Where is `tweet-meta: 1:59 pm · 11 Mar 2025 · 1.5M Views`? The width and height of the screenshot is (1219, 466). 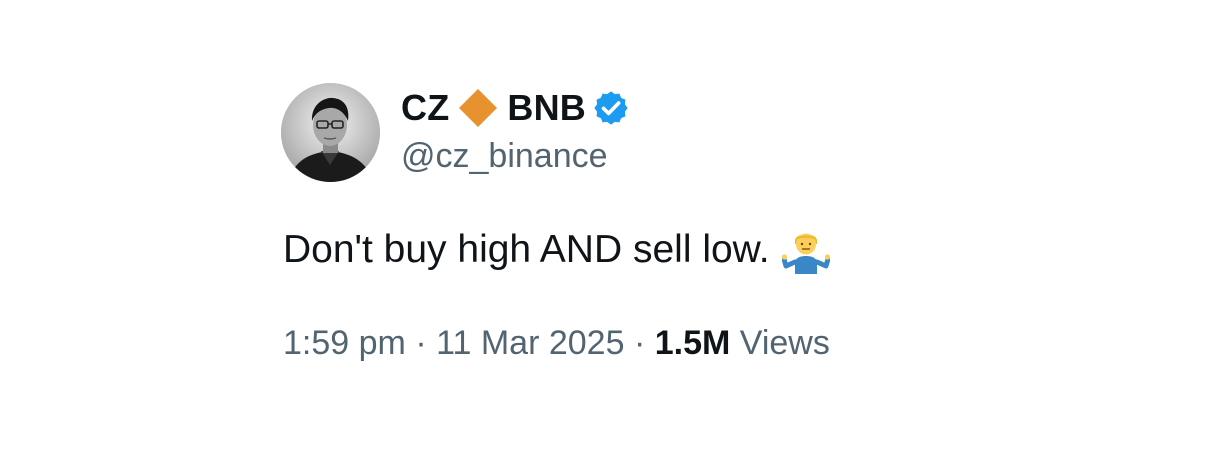
tweet-meta: 1:59 pm · 11 Mar 2025 · 1.5M Views is located at coordinates (556, 343).